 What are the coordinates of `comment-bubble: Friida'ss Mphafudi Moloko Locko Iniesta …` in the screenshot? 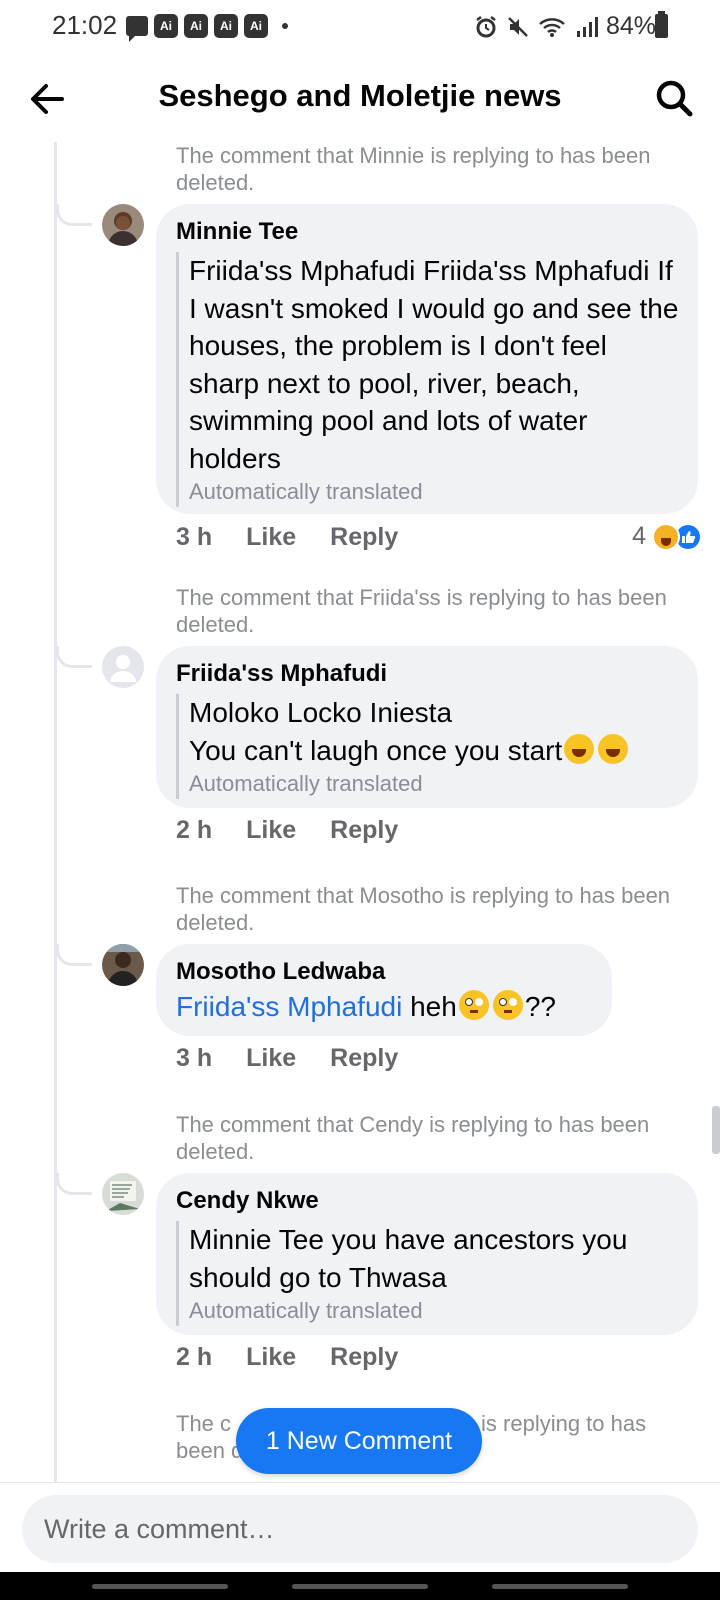 It's located at (427, 727).